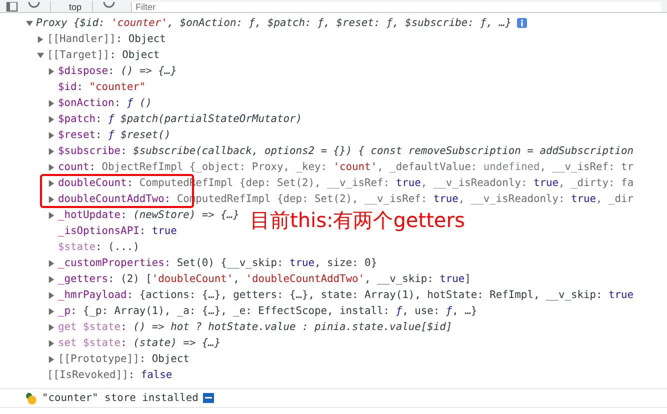 The image size is (667, 414). Describe the element at coordinates (268, 311) in the screenshot. I see `property-line: _p: {_p: Array(1), _a: {…}, _e: EffectScope, install: ƒ, use: ƒ, …}` at that location.